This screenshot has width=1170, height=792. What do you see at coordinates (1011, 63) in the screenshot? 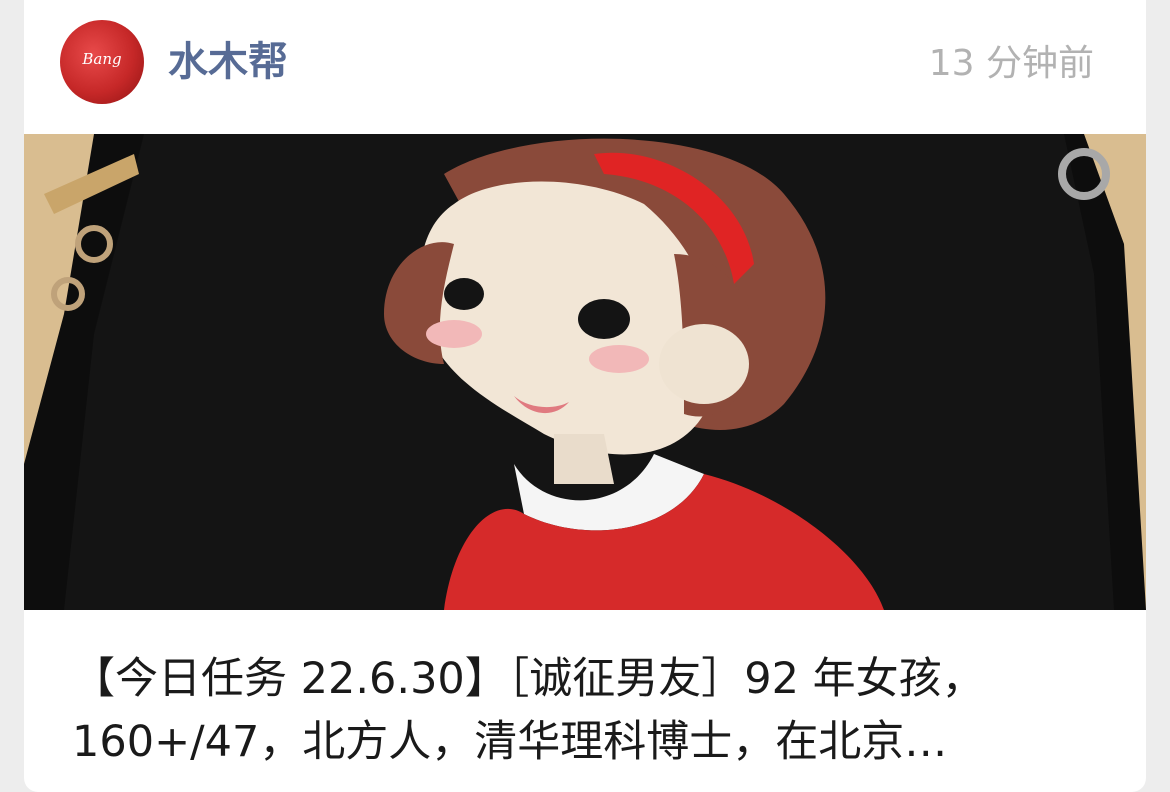
I see `post-timestamp: 13 分钟前` at bounding box center [1011, 63].